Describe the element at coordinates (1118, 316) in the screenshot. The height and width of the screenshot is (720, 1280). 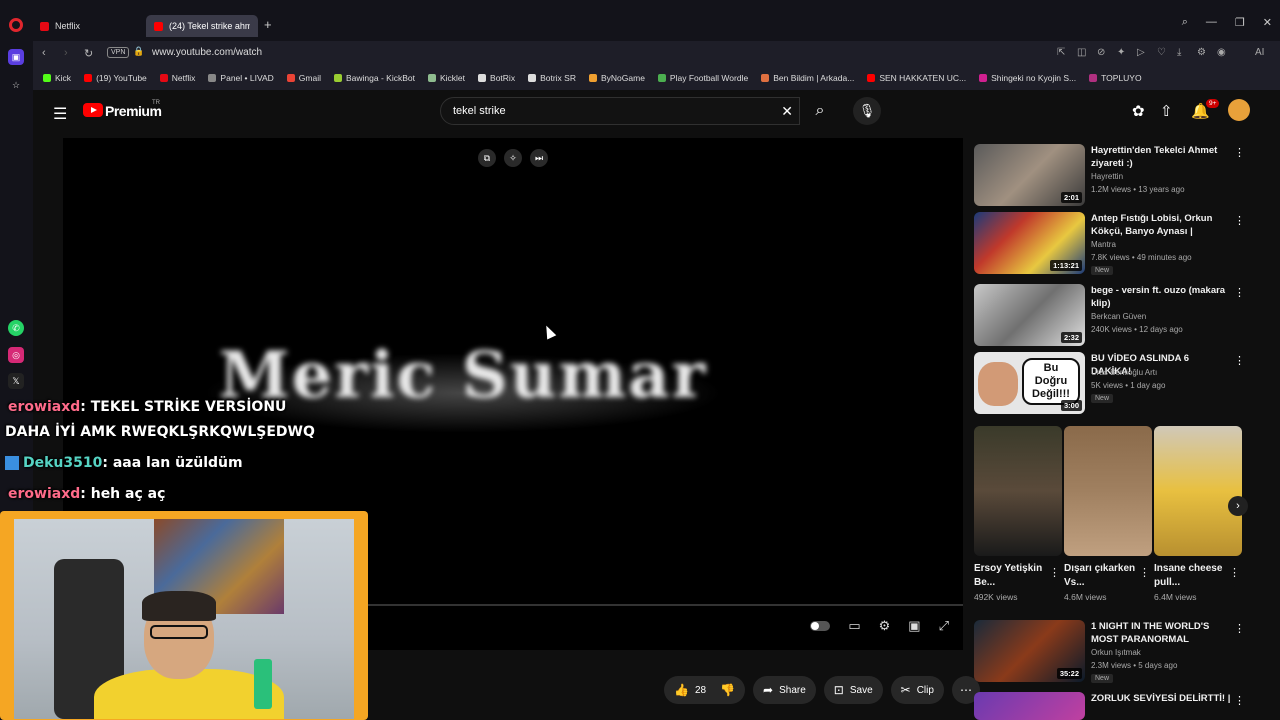
I see `channel-name: Berkcan Güven` at that location.